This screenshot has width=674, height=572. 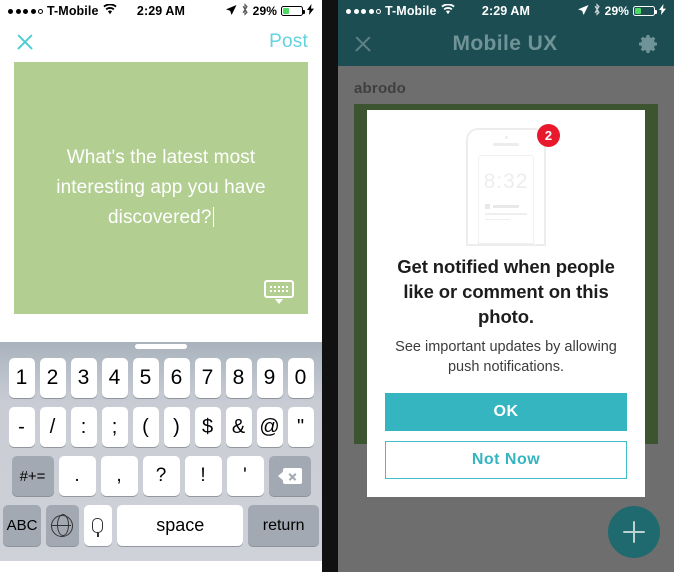 What do you see at coordinates (21, 378) in the screenshot?
I see `key-number: 1` at bounding box center [21, 378].